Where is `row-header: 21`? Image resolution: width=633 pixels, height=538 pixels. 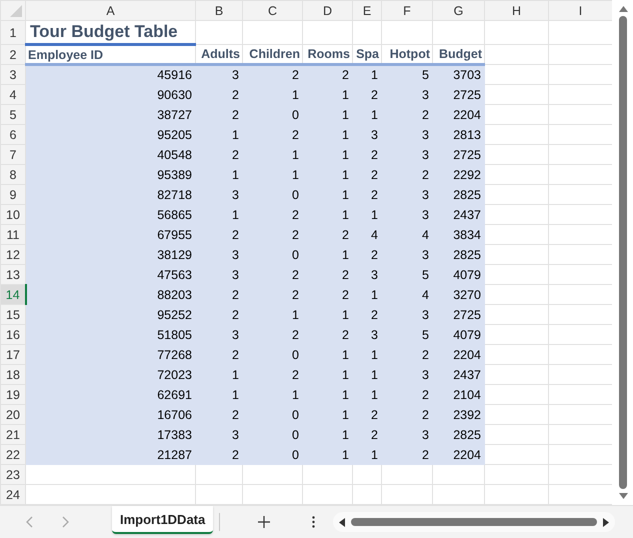
row-header: 21 is located at coordinates (13, 434).